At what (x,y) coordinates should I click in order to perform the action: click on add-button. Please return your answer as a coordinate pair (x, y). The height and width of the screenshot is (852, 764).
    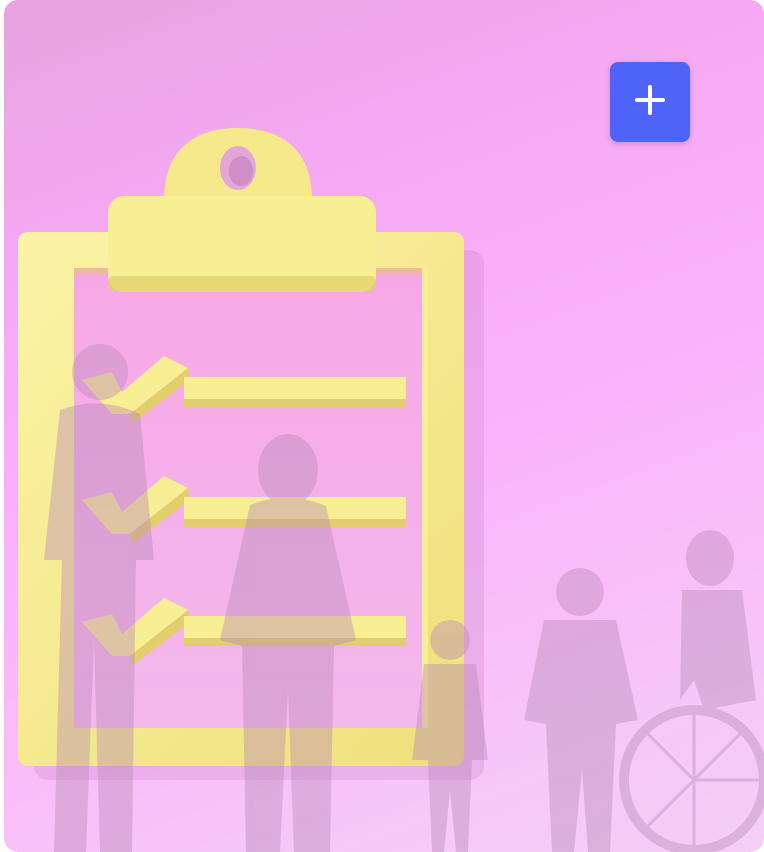
    Looking at the image, I should click on (650, 102).